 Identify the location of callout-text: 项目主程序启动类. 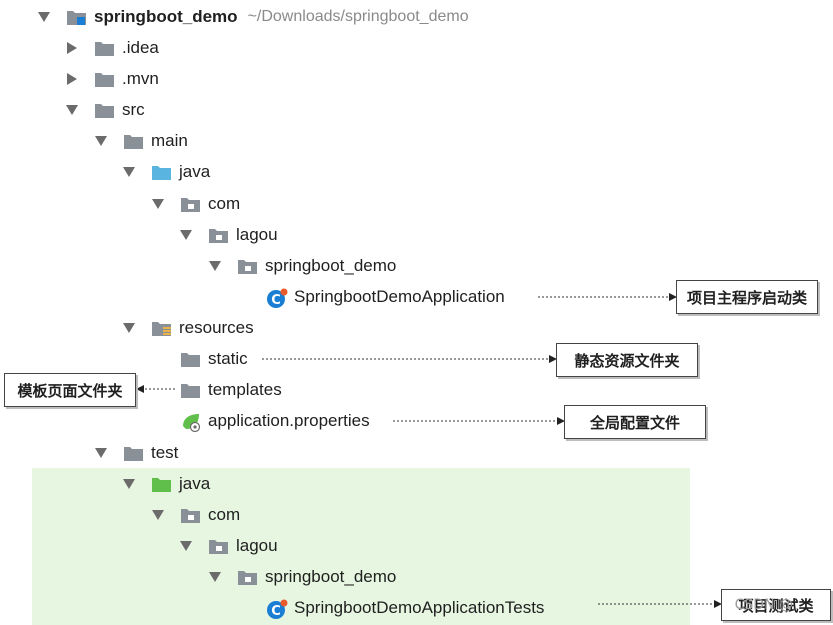
(746, 297).